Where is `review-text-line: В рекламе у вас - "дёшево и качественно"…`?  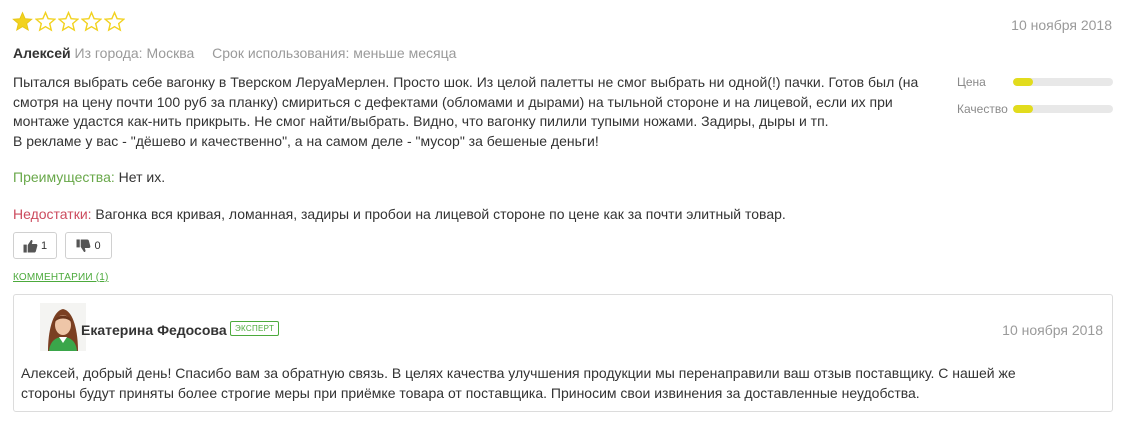
review-text-line: В рекламе у вас - "дёшево и качественно"… is located at coordinates (306, 140).